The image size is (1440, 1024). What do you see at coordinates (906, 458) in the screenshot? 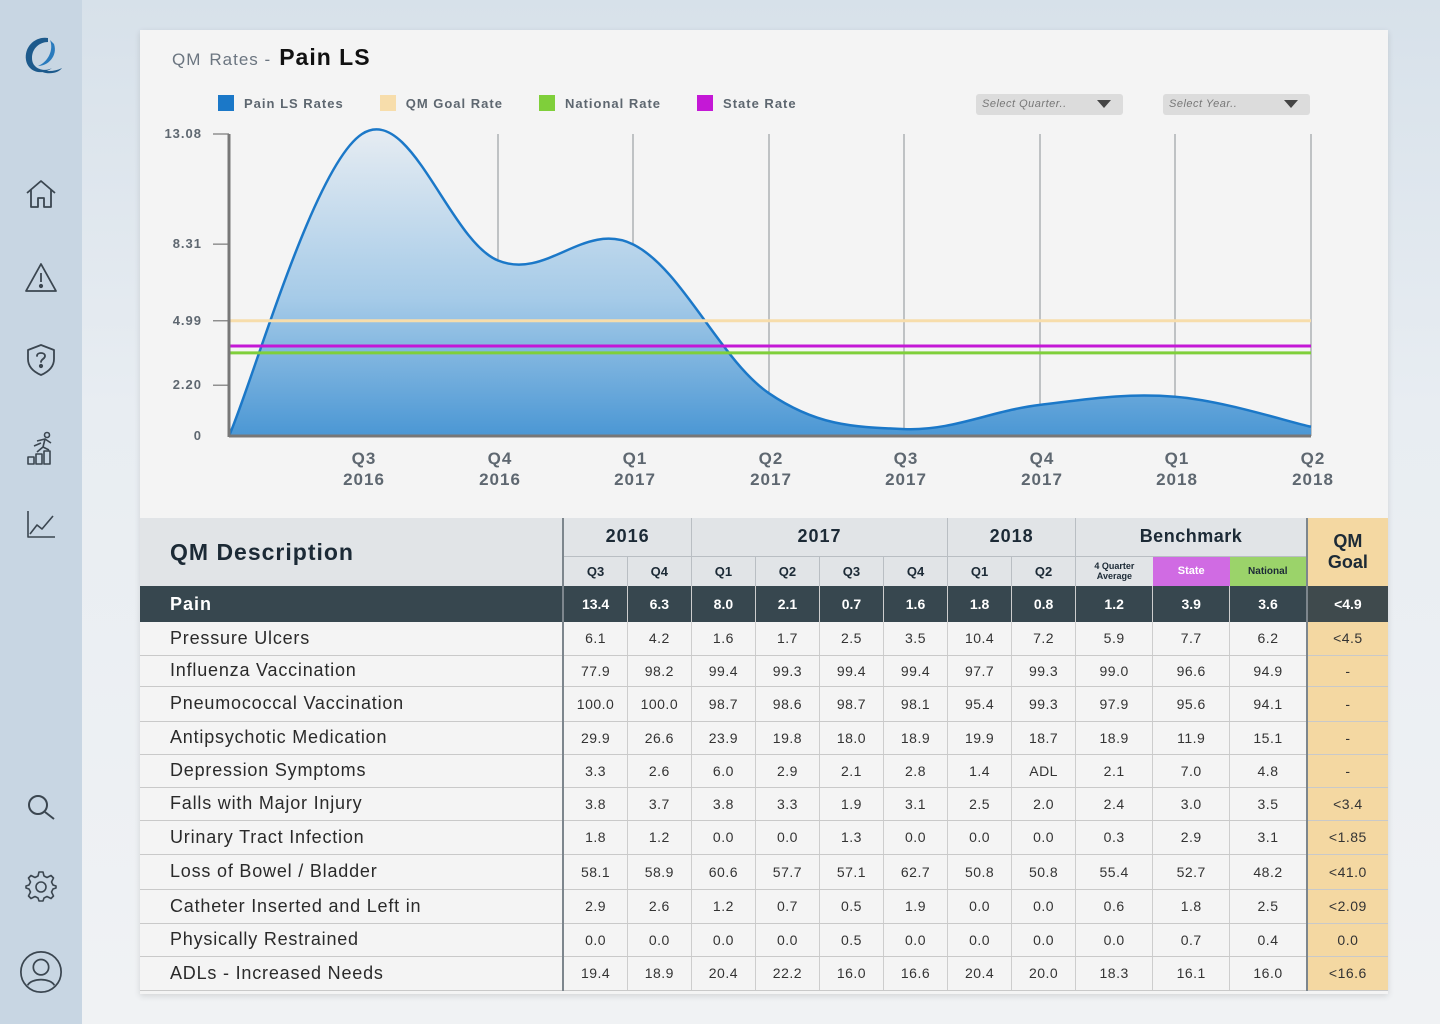
I see `x-tick-quarter: Q3` at bounding box center [906, 458].